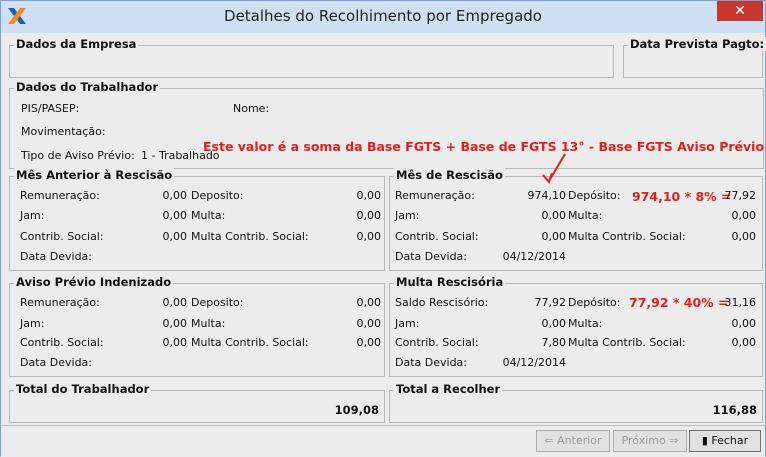 The height and width of the screenshot is (457, 766). Describe the element at coordinates (369, 215) in the screenshot. I see `ma-multa: 0,00` at that location.